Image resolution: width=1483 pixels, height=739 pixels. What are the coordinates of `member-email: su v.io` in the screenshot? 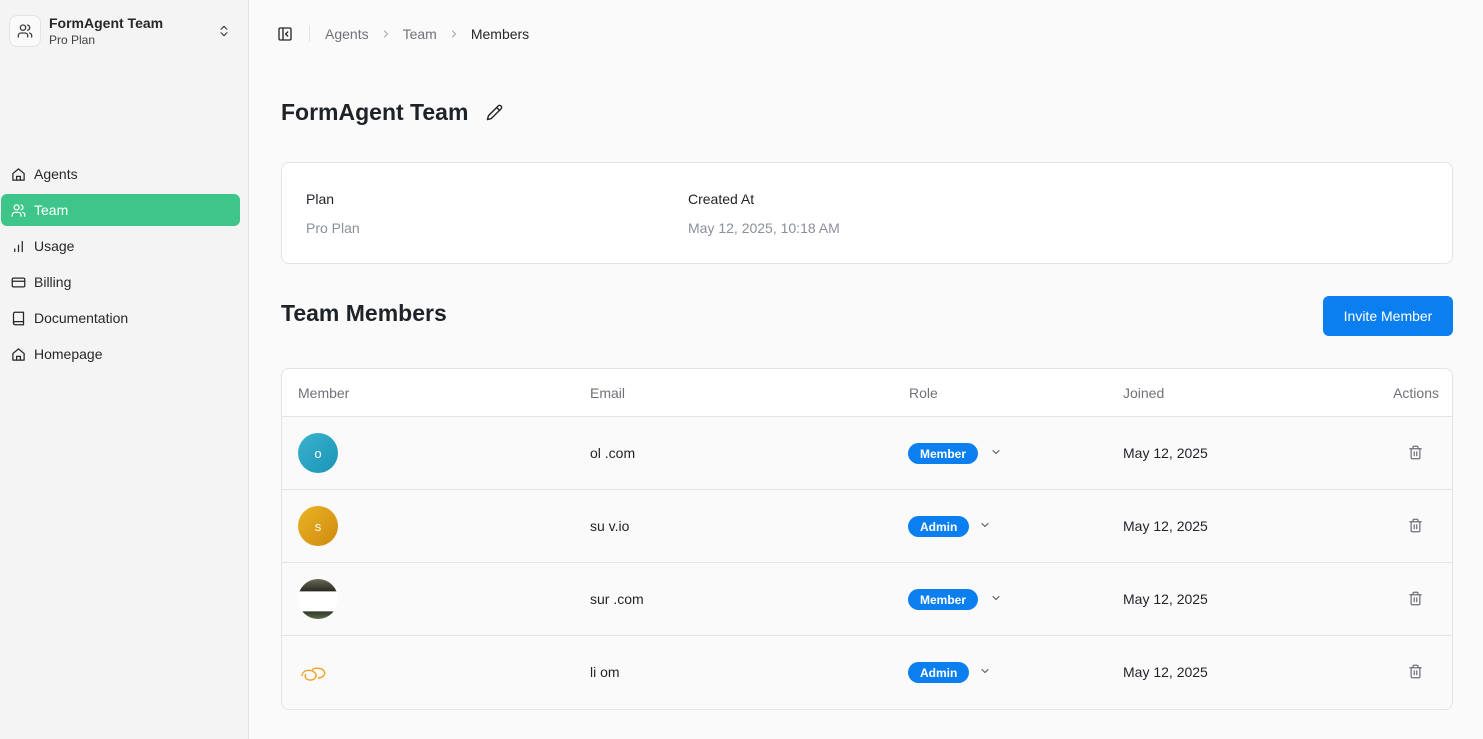 It's located at (610, 526).